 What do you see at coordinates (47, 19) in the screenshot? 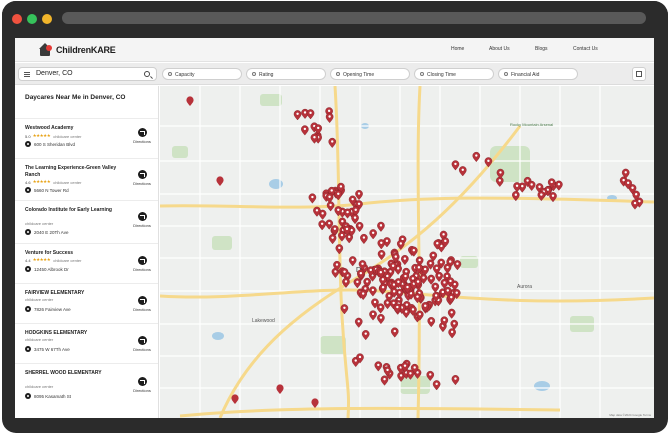
I see `minimize-window-button` at bounding box center [47, 19].